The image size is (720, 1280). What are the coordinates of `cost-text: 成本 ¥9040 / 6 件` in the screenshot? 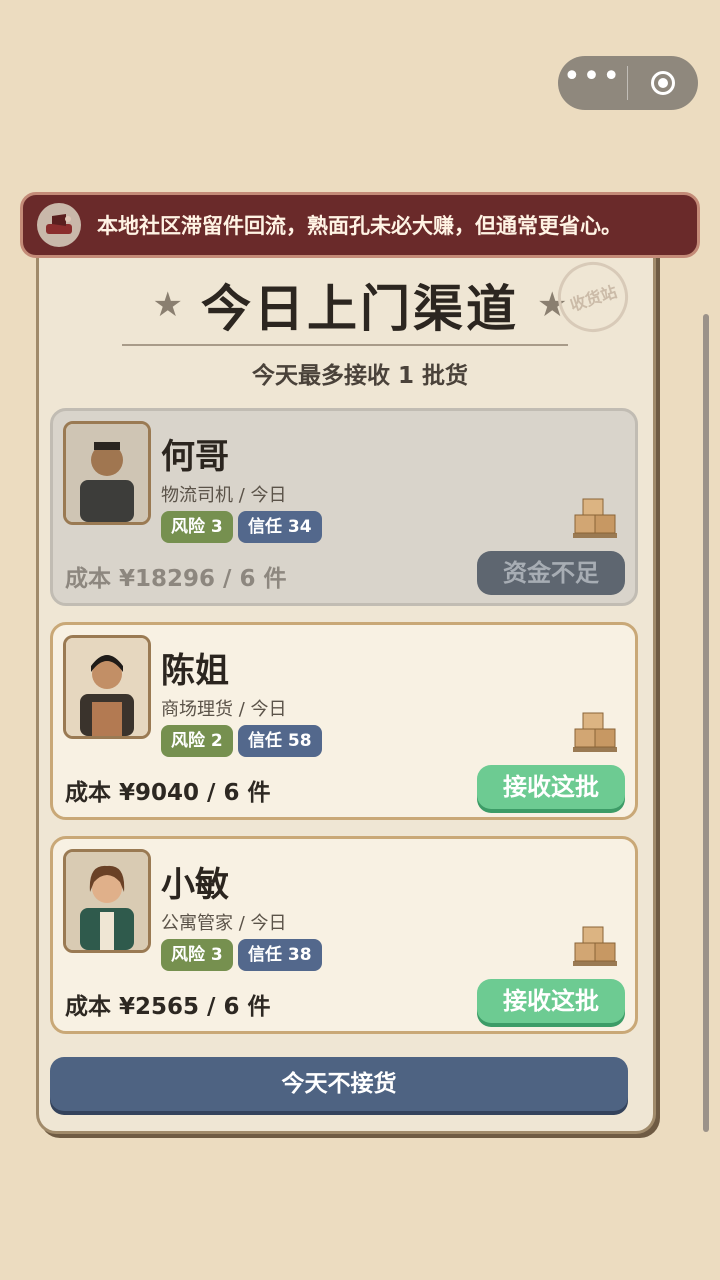 It's located at (168, 793).